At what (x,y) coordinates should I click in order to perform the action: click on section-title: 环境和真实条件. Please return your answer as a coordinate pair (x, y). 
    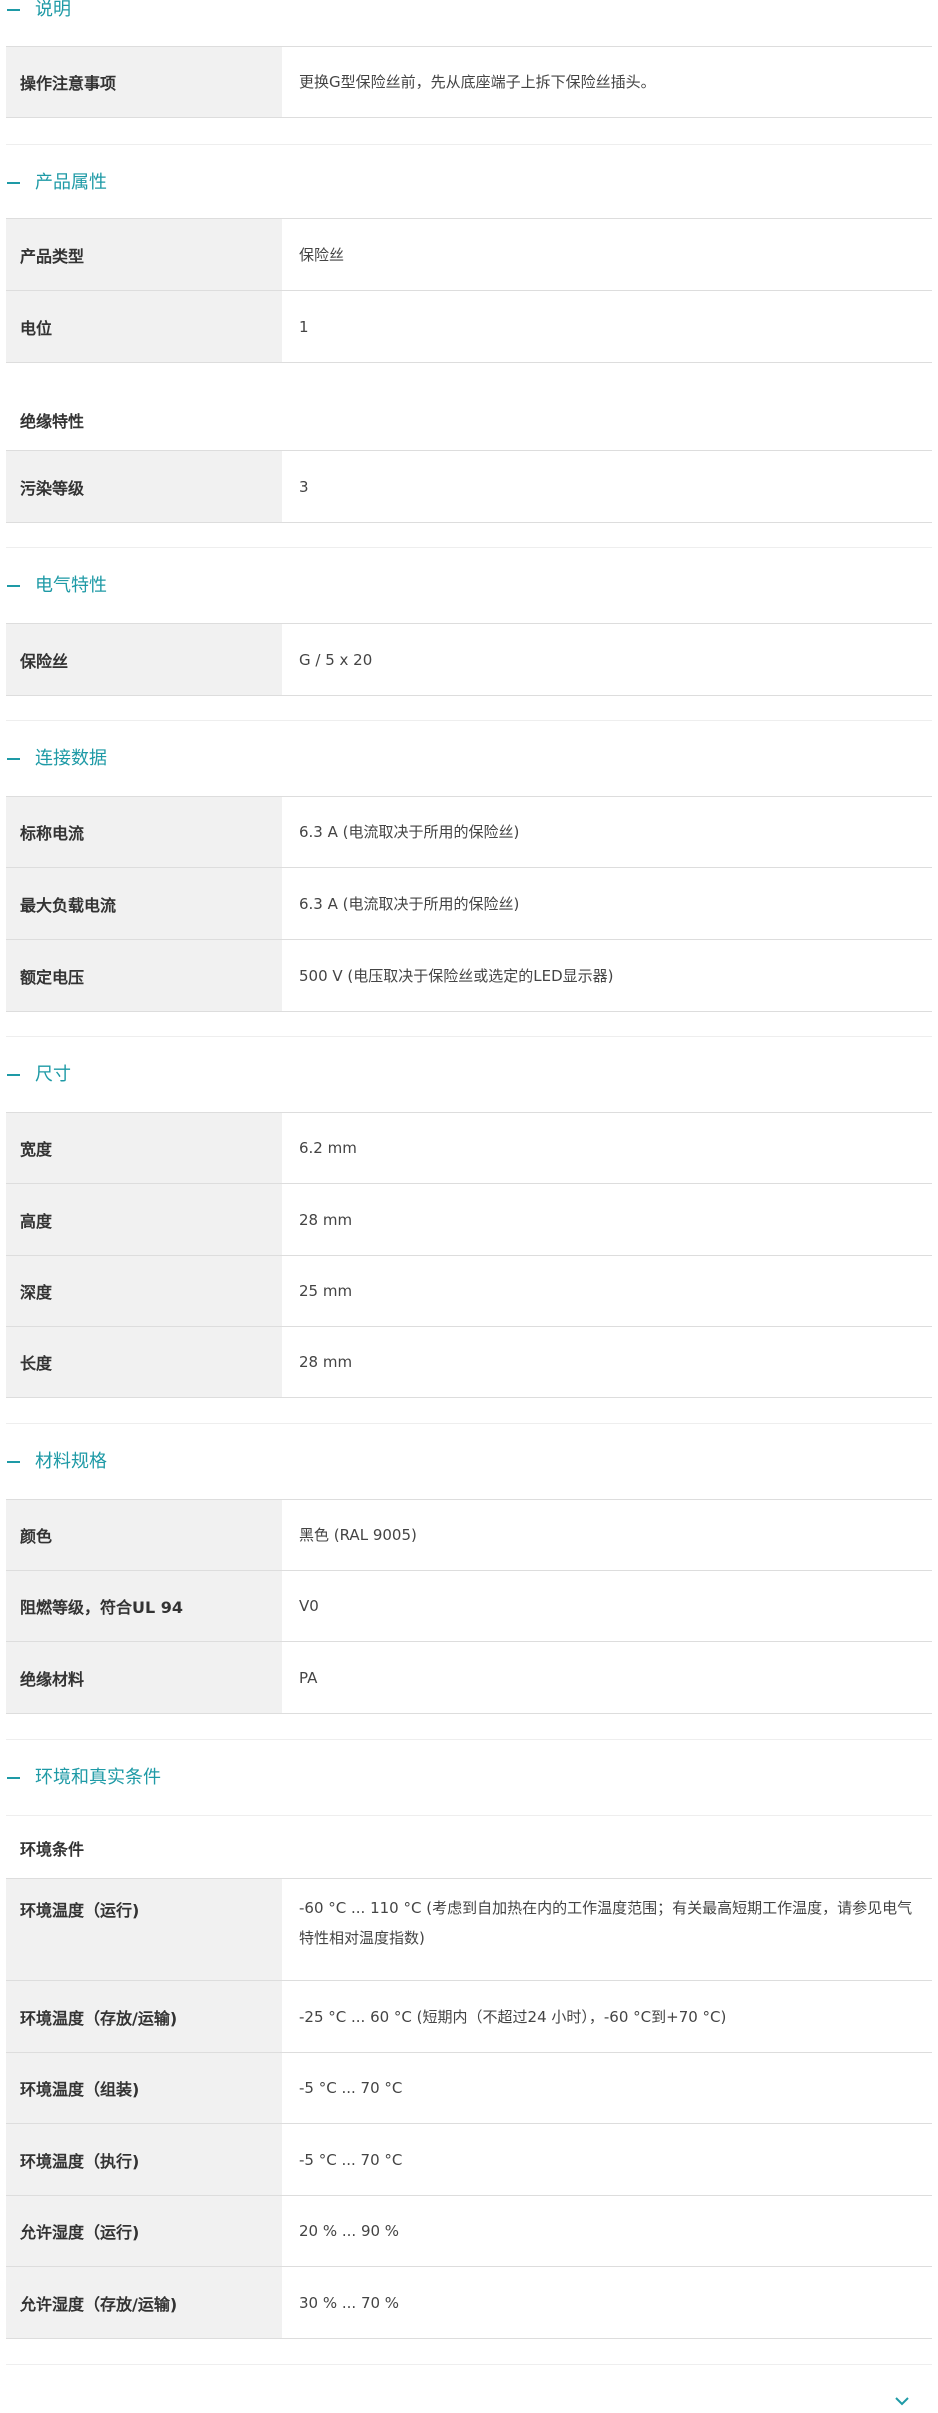
    Looking at the image, I should click on (98, 1777).